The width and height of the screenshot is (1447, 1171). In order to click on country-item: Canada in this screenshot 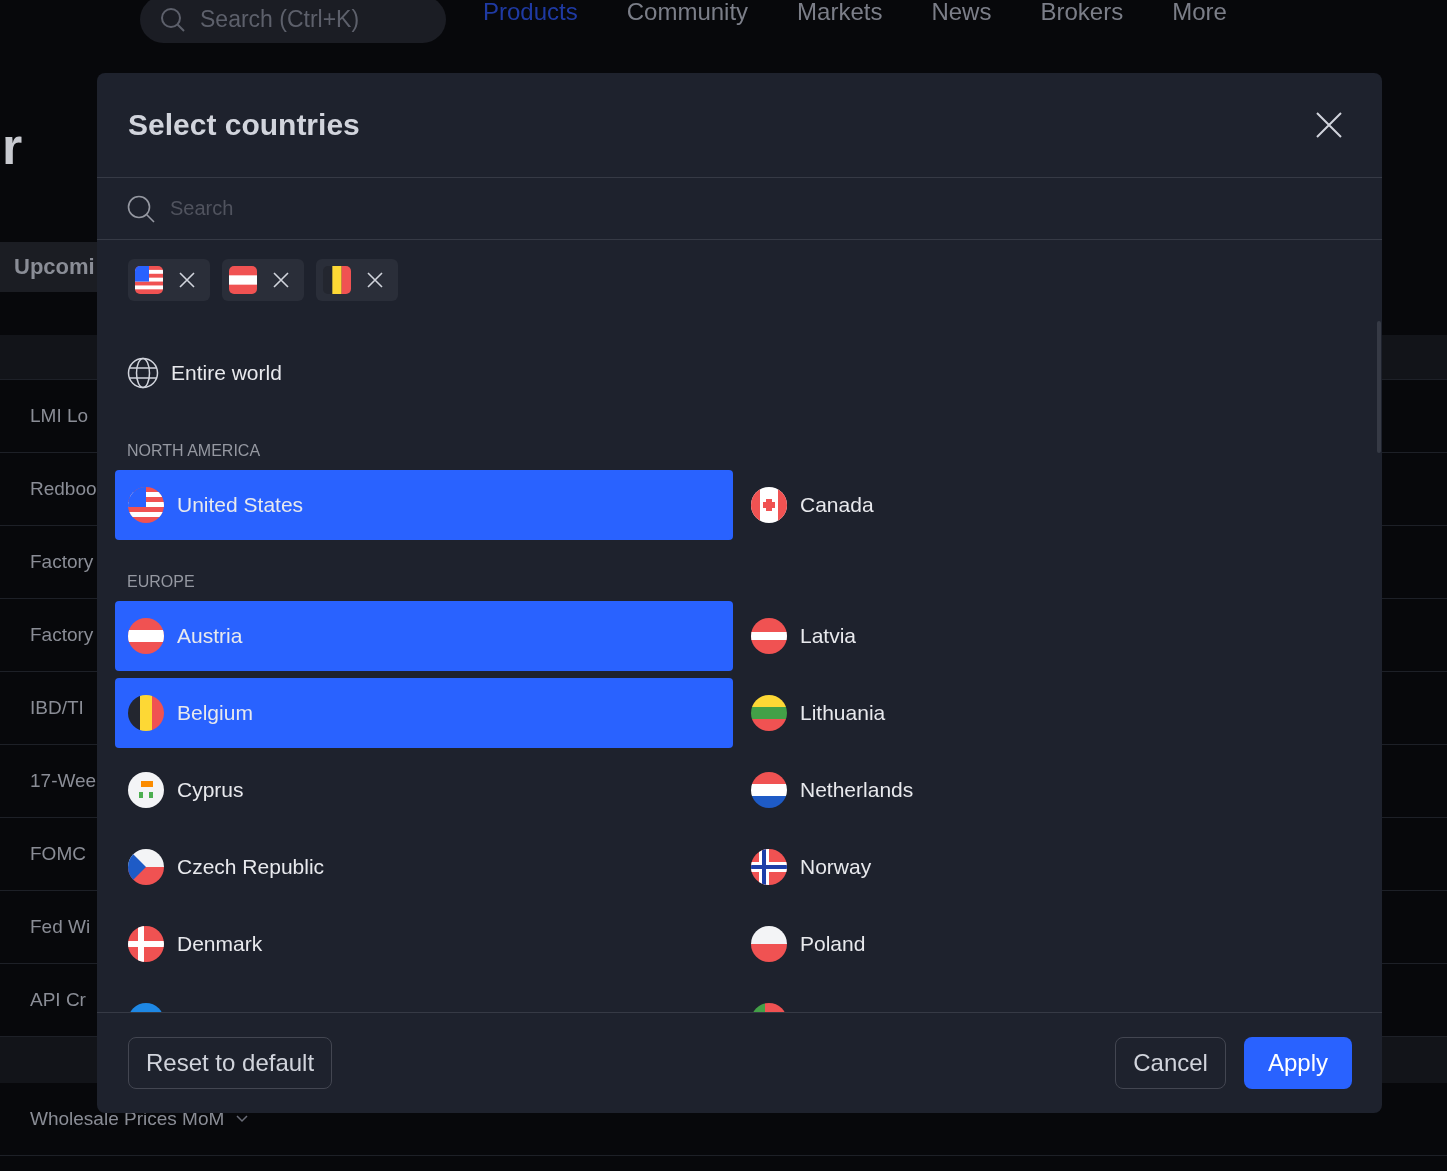, I will do `click(1047, 505)`.